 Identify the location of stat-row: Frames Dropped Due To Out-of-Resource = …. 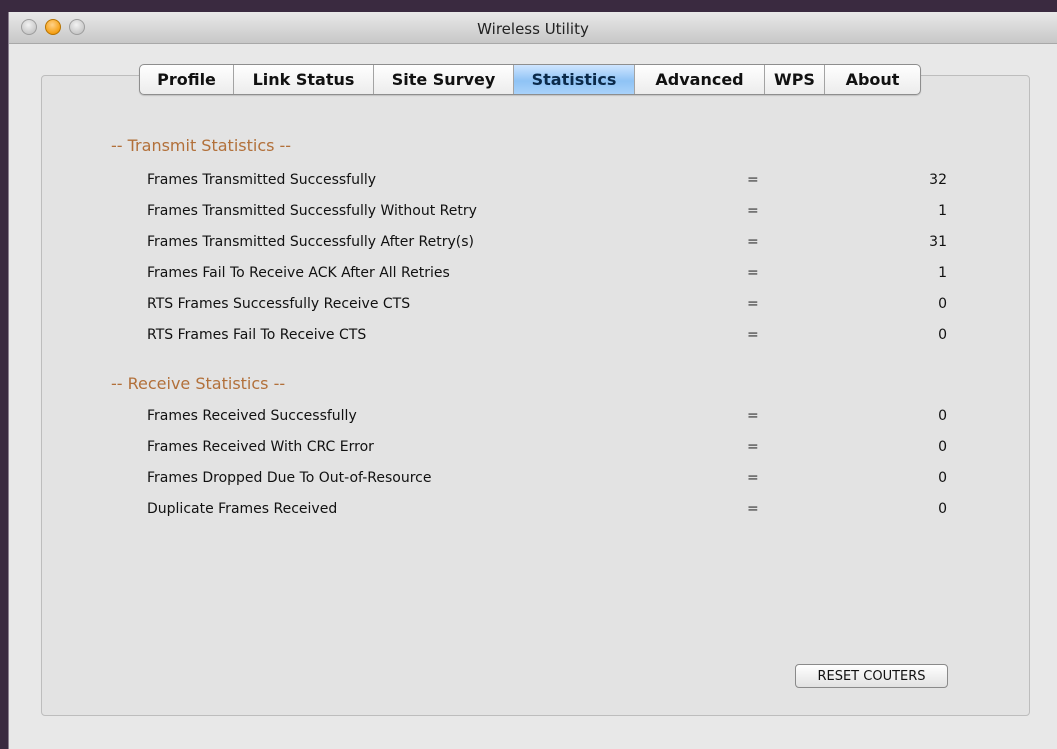
(547, 481).